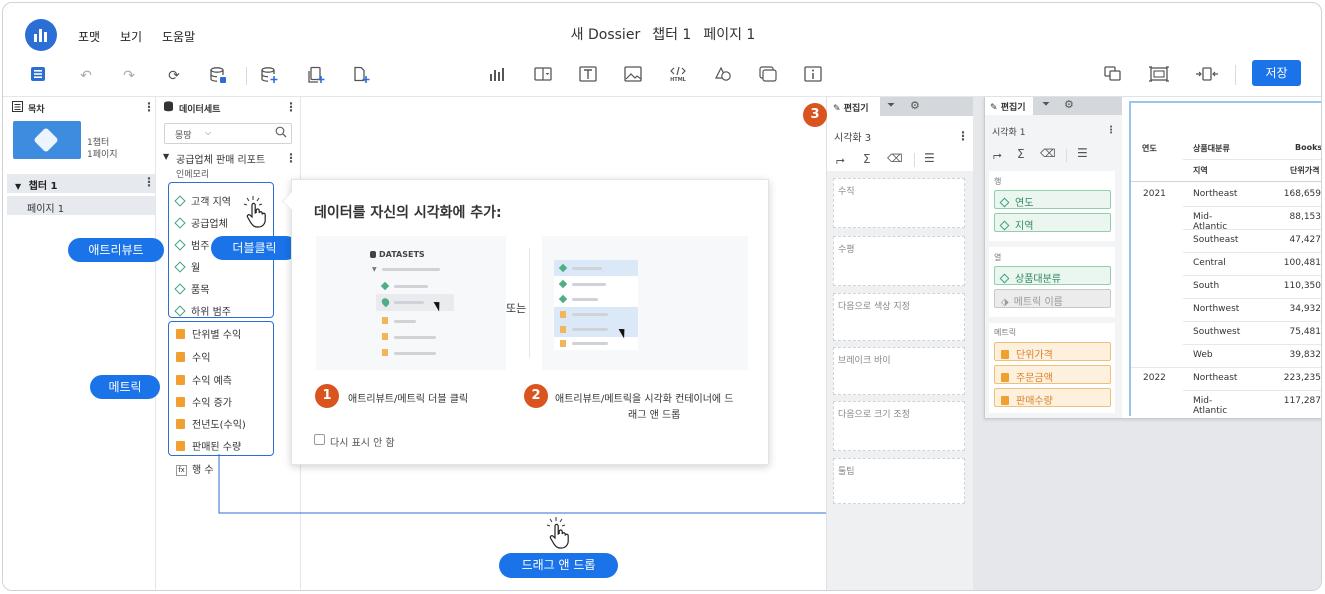 This screenshot has width=1325, height=594. Describe the element at coordinates (1209, 263) in the screenshot. I see `grid-cell-region: Central` at that location.